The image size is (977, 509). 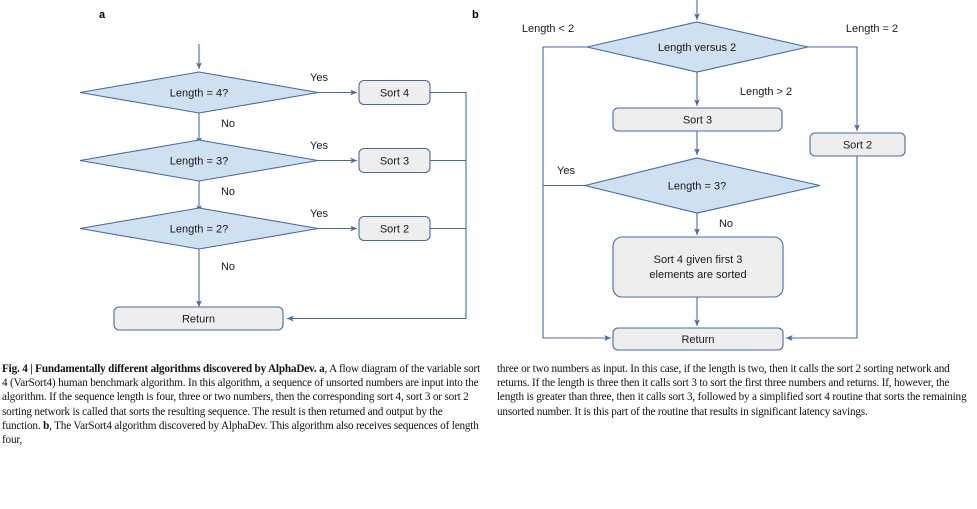 I want to click on a-decision-length-4-label: Length = 4?, so click(x=199, y=94).